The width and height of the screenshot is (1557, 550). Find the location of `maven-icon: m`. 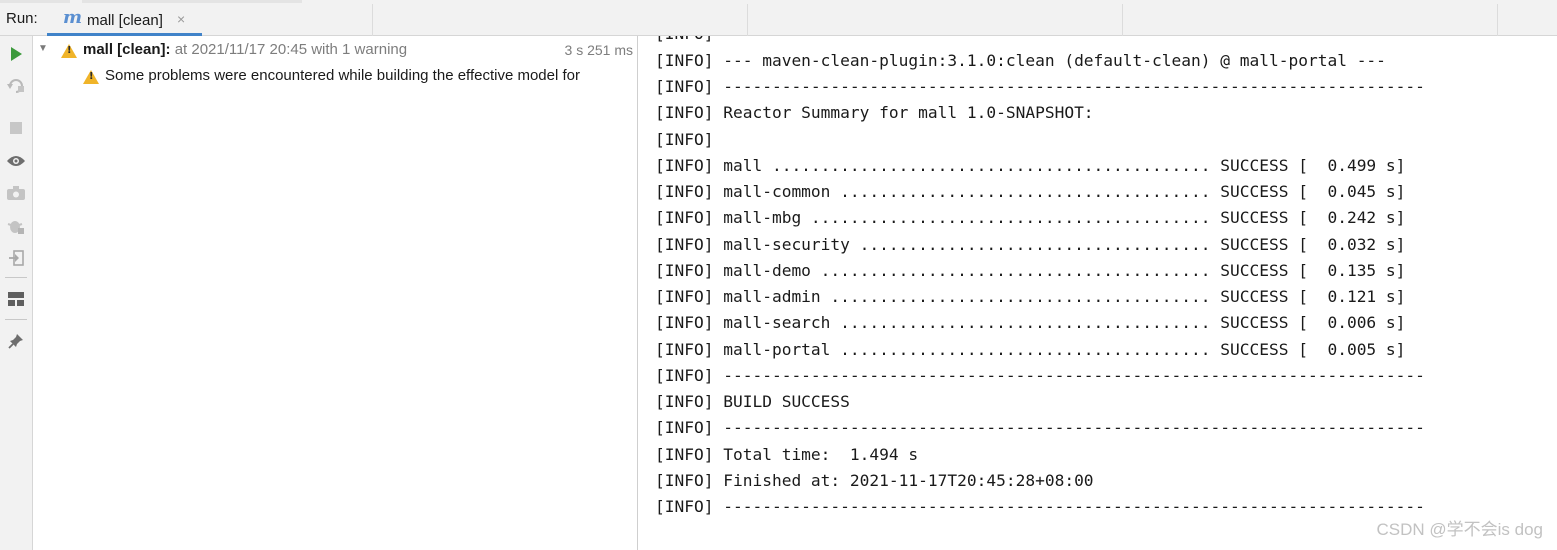

maven-icon: m is located at coordinates (73, 17).